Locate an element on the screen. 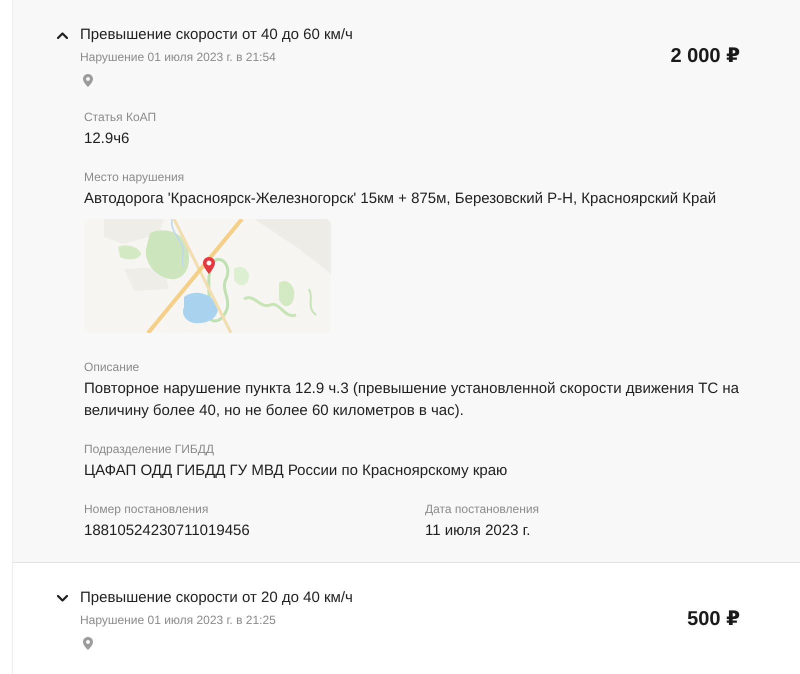  chevron-down-icon is located at coordinates (62, 598).